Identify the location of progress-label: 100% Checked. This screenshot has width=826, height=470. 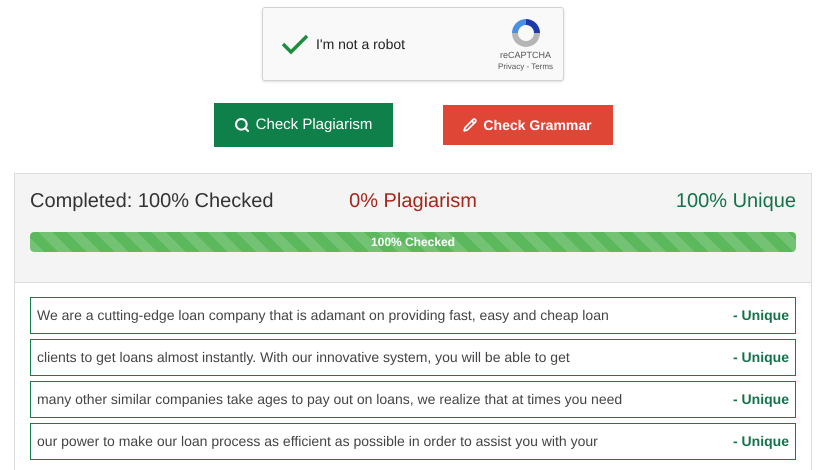
(413, 242).